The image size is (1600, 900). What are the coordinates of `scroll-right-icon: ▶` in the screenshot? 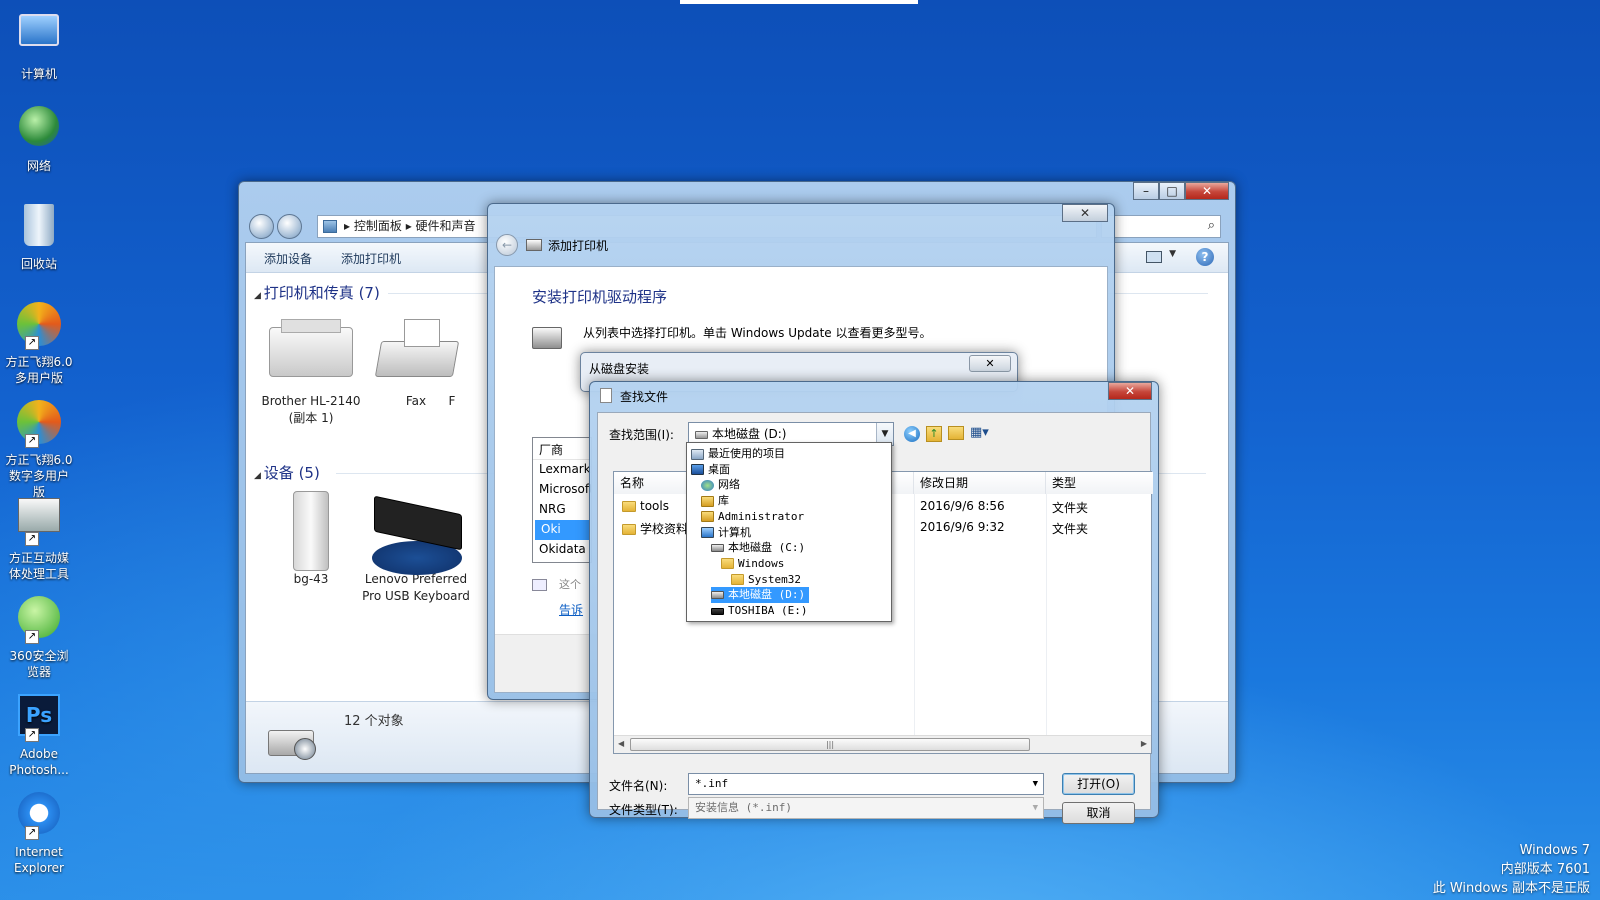 It's located at (1144, 743).